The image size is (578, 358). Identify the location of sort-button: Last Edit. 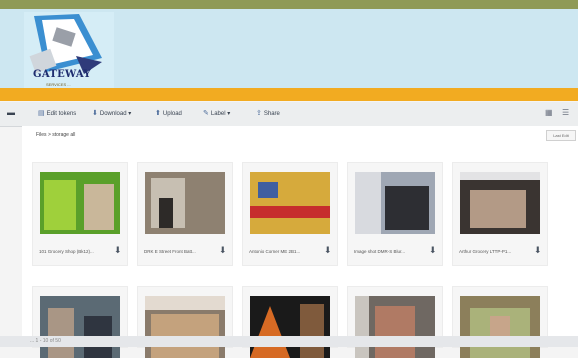
(561, 135).